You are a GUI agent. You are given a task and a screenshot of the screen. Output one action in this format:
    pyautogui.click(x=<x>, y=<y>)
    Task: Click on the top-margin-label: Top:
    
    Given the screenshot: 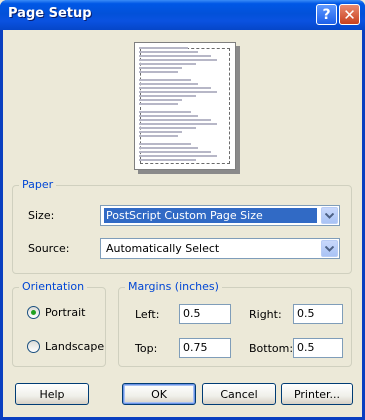 What is the action you would take?
    pyautogui.click(x=146, y=348)
    